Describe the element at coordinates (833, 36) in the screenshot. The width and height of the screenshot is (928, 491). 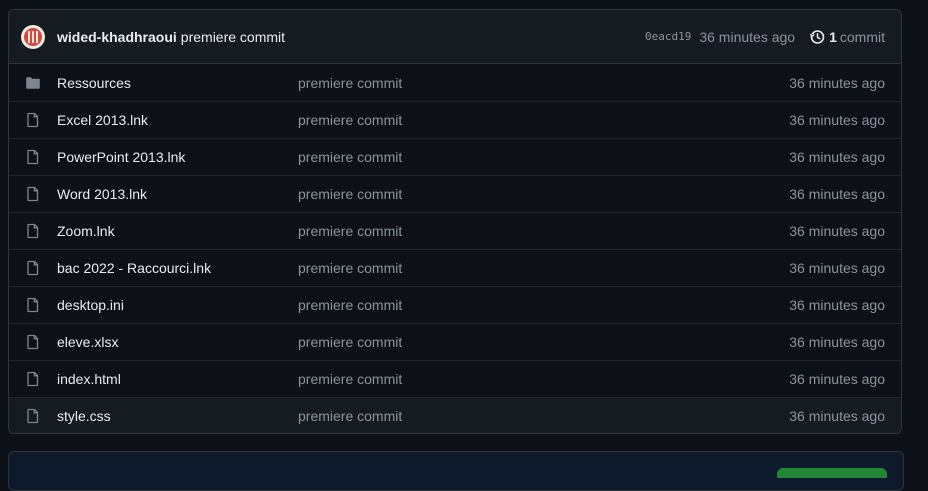
I see `commit-count: 1` at that location.